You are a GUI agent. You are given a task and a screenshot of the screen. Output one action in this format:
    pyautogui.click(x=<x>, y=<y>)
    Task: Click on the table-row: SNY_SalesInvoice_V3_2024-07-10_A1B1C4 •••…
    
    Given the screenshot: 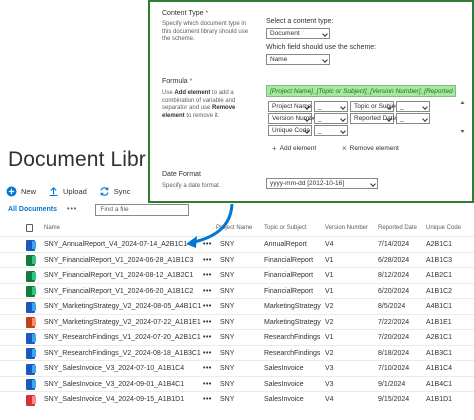 What is the action you would take?
    pyautogui.click(x=237, y=368)
    